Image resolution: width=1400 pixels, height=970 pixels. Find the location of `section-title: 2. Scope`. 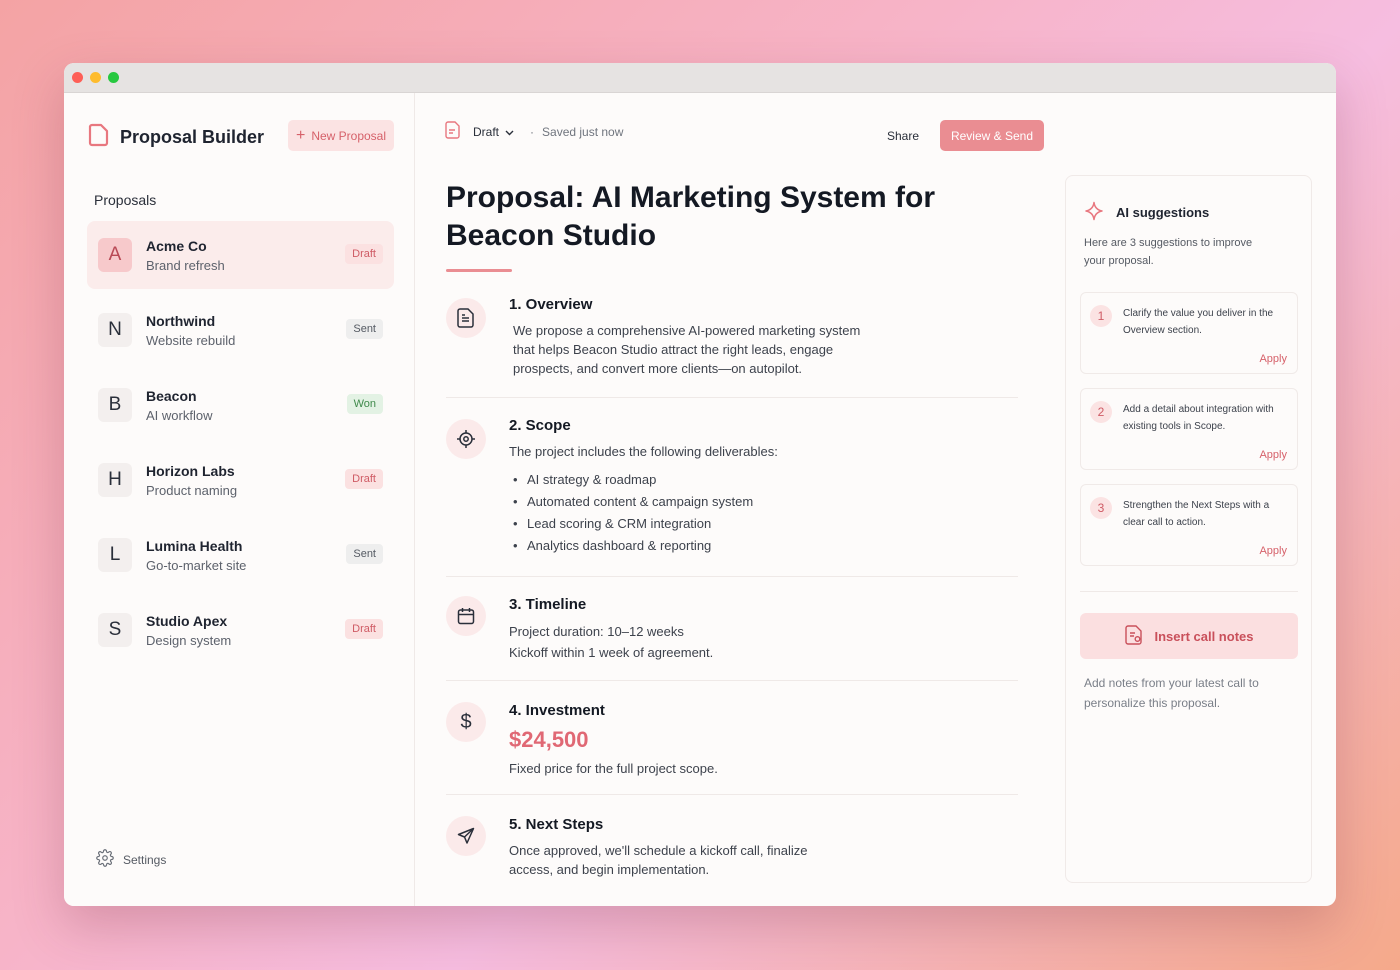

section-title: 2. Scope is located at coordinates (540, 425).